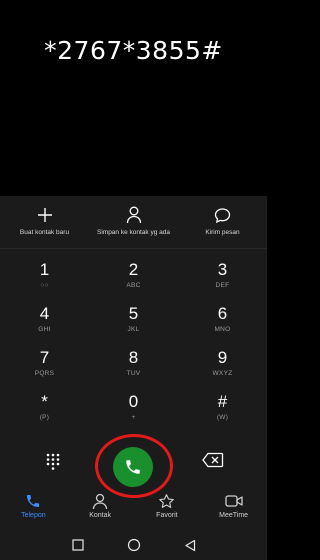 The width and height of the screenshot is (320, 560). I want to click on back-button, so click(190, 545).